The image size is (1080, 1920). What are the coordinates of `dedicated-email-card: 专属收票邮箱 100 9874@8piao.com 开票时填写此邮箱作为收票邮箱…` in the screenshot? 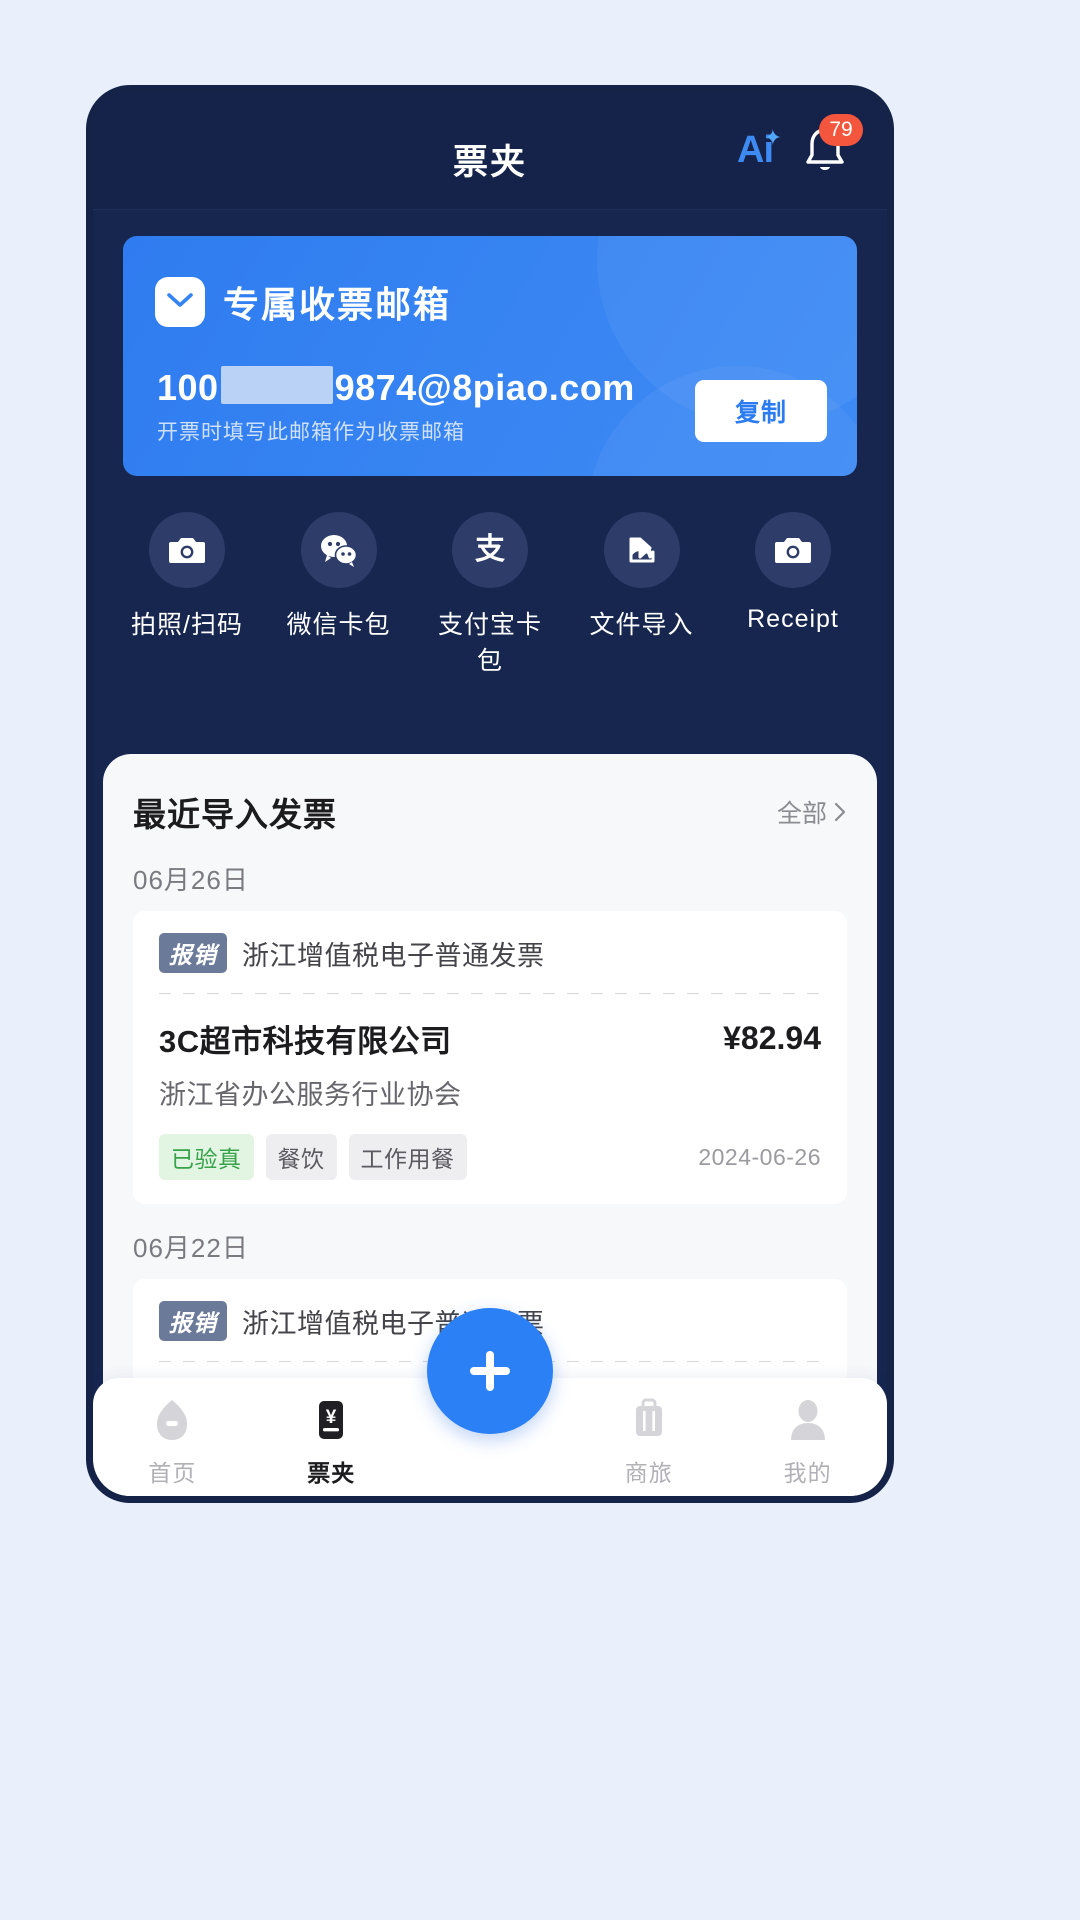 It's located at (490, 356).